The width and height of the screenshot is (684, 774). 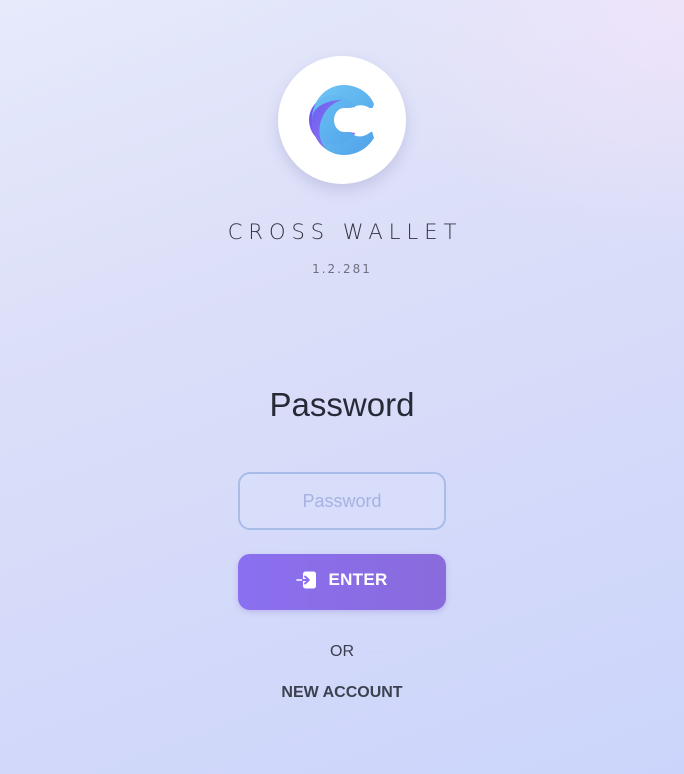 I want to click on cross-wallet-logo-icon, so click(x=341, y=120).